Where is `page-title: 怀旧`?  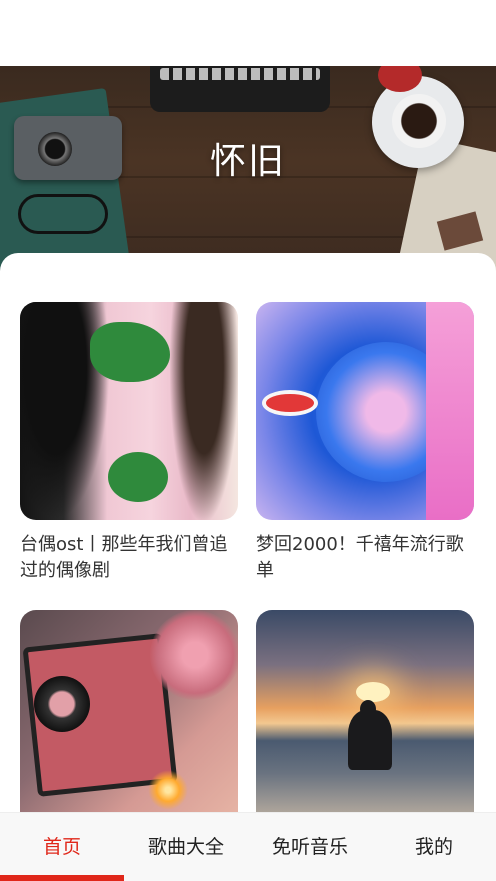
page-title: 怀旧 is located at coordinates (247, 161).